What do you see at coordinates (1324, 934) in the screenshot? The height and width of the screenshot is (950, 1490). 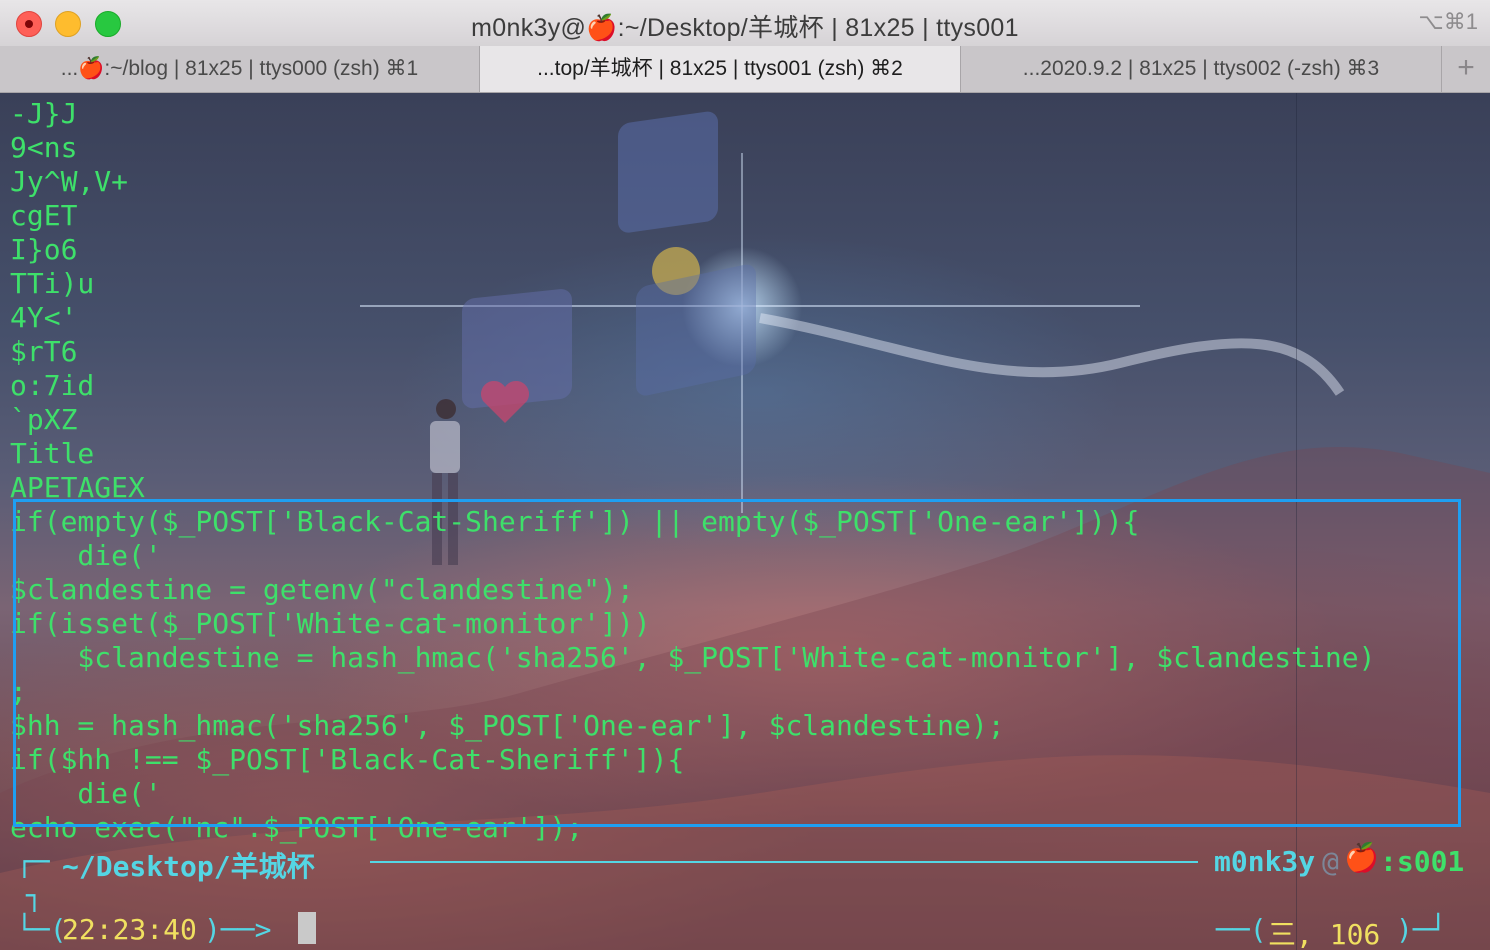 I see `rprompt-text: 三, 106` at bounding box center [1324, 934].